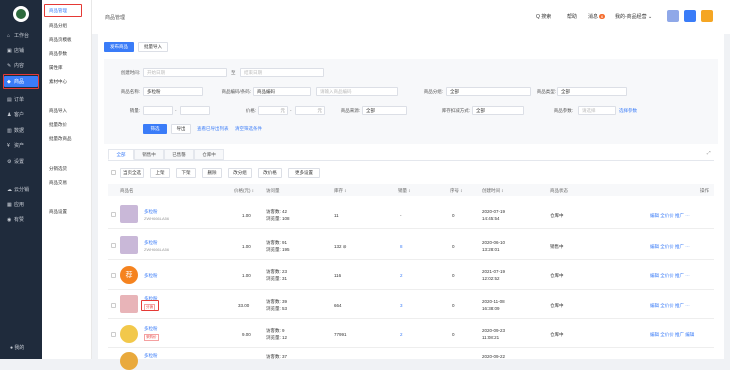  I want to click on subnav-bulk-edit: 批量改商品, so click(60, 139).